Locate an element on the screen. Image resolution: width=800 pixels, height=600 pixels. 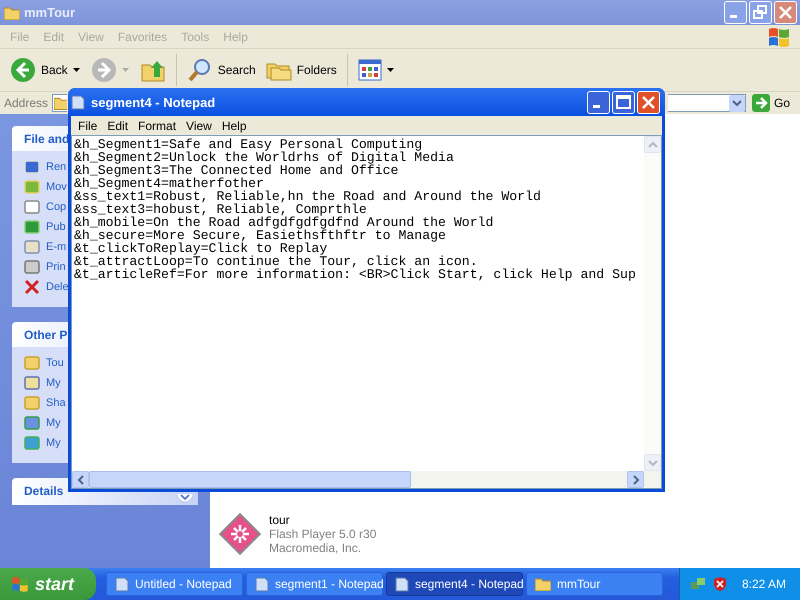
task-link: Pub is located at coordinates (56, 227).